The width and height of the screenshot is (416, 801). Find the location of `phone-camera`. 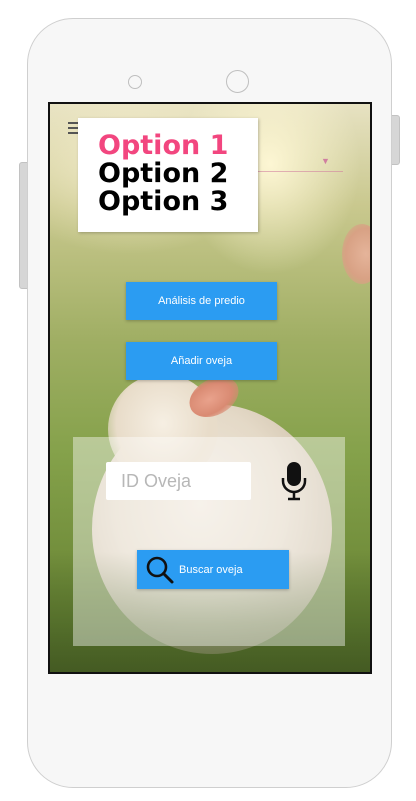

phone-camera is located at coordinates (135, 82).